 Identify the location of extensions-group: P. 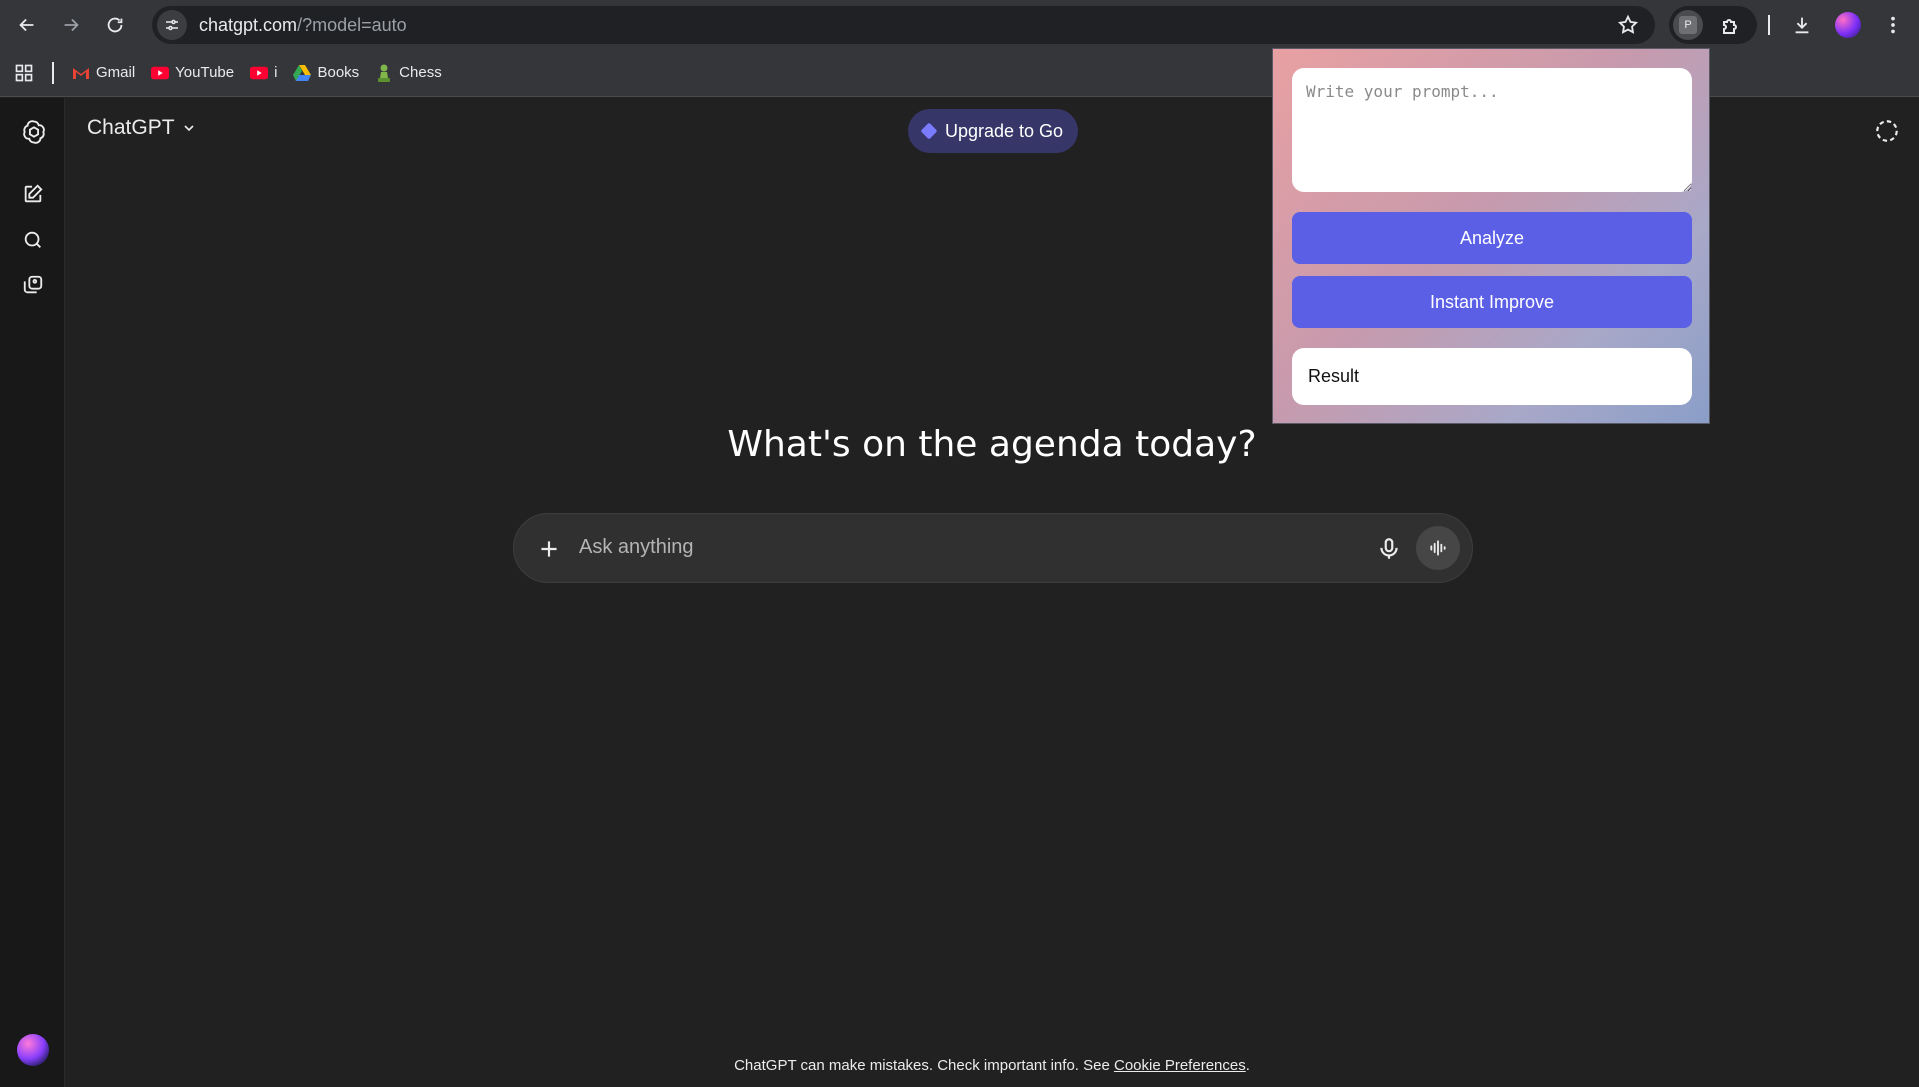
(1713, 25).